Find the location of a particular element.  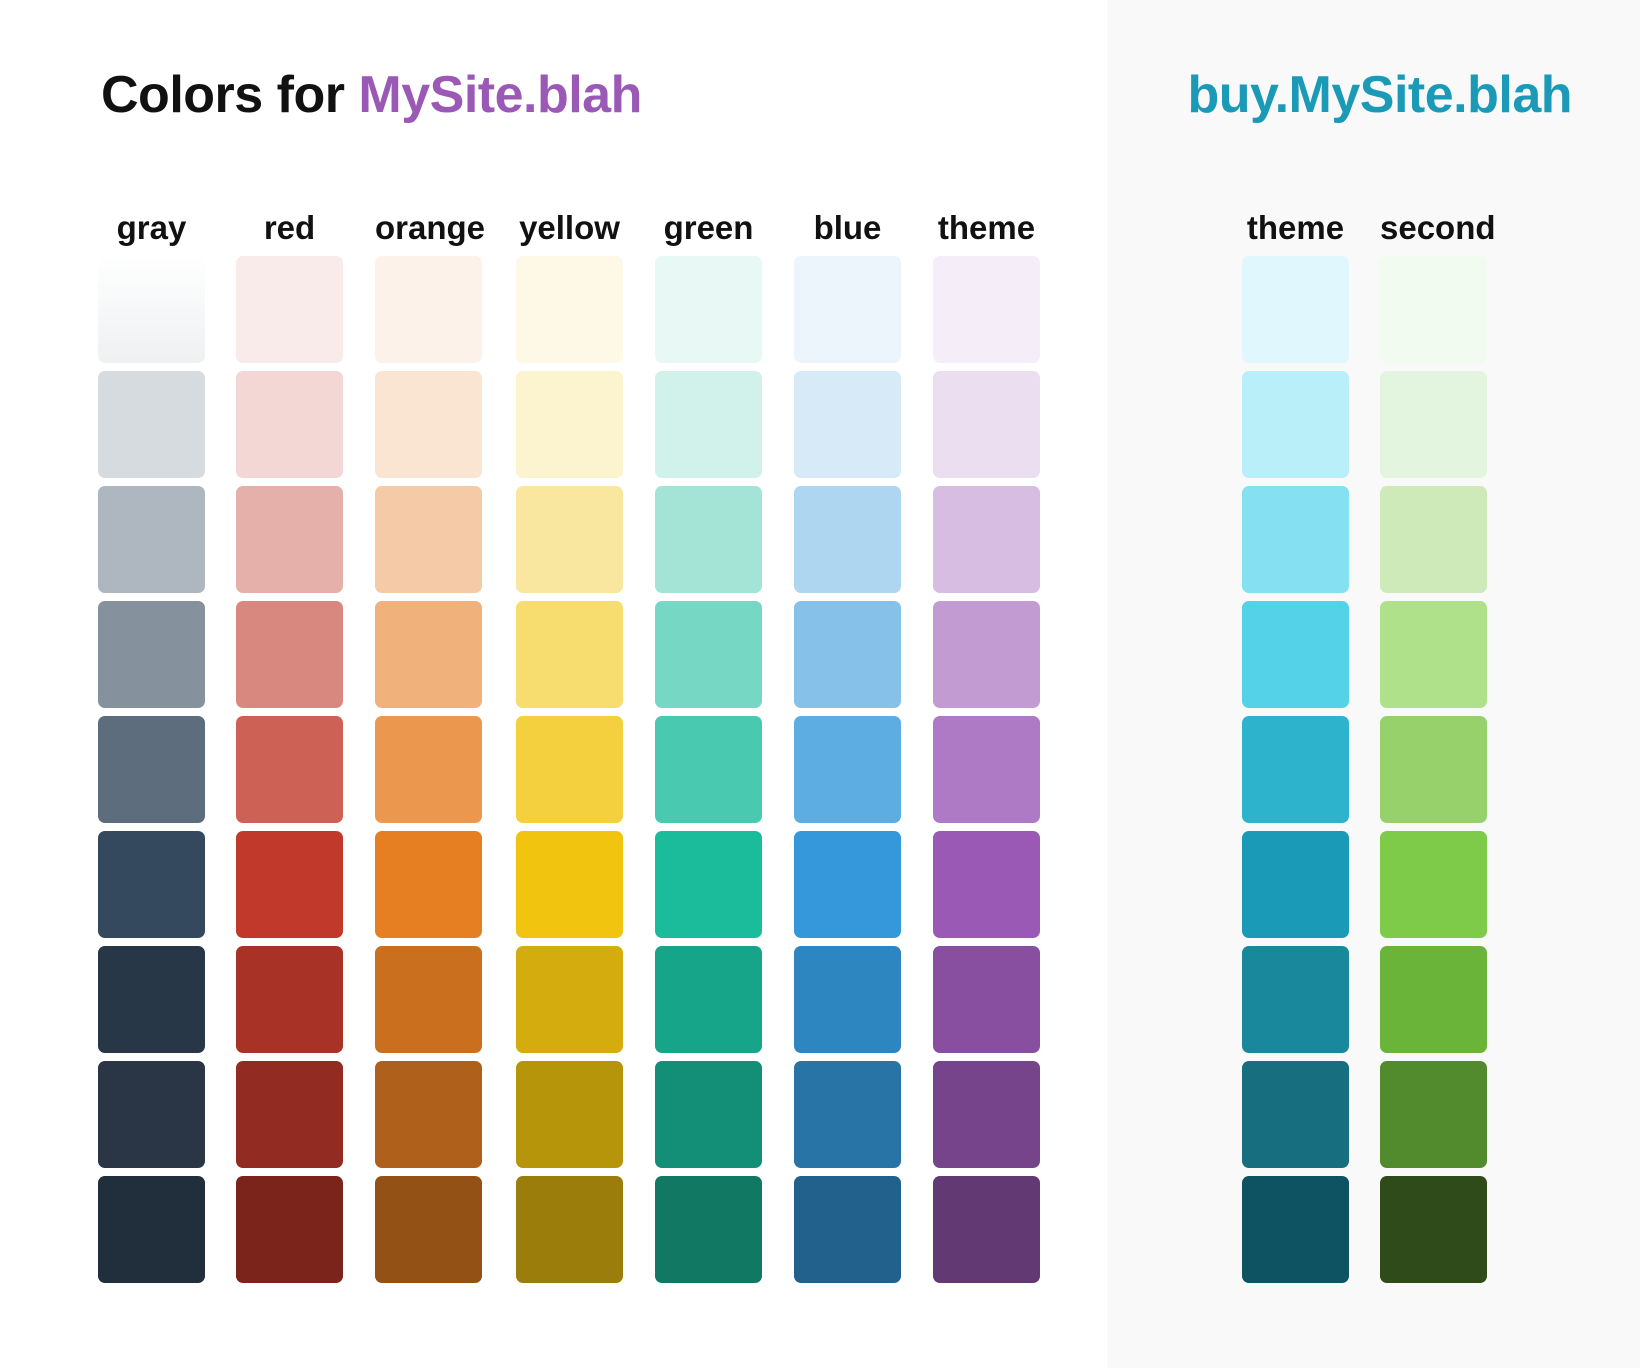

palette-column-buy-site-second: second is located at coordinates (1438, 744).